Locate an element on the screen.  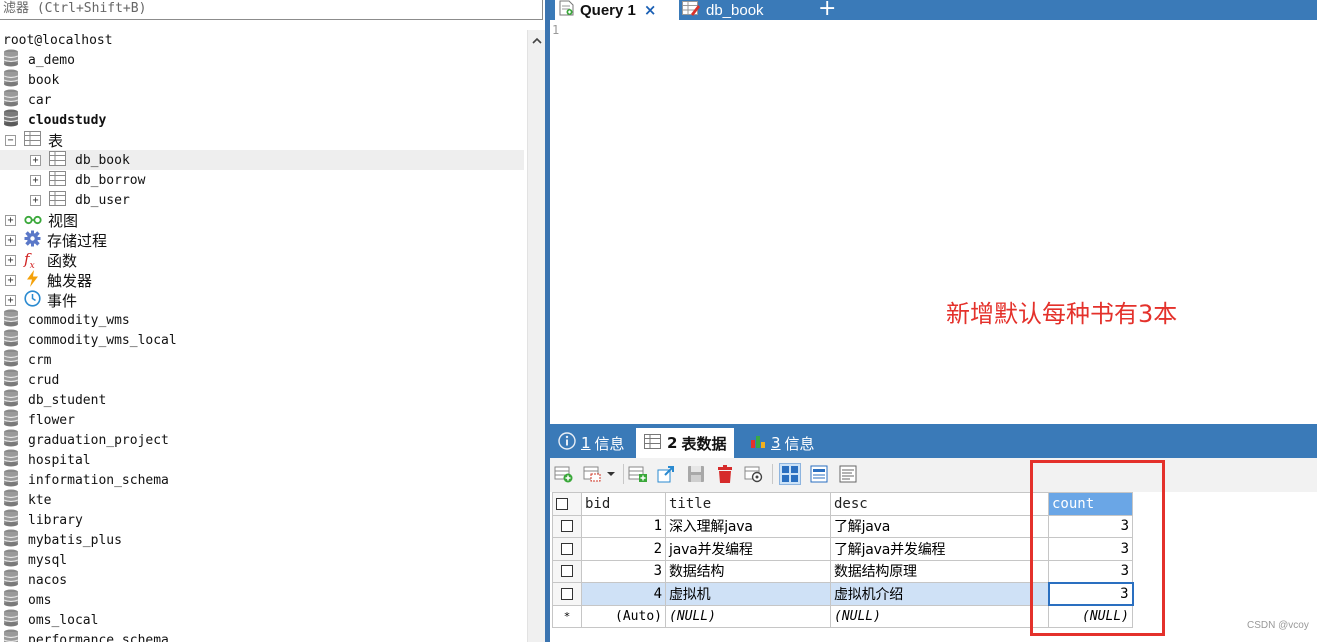
tree-db: library is located at coordinates (263, 519).